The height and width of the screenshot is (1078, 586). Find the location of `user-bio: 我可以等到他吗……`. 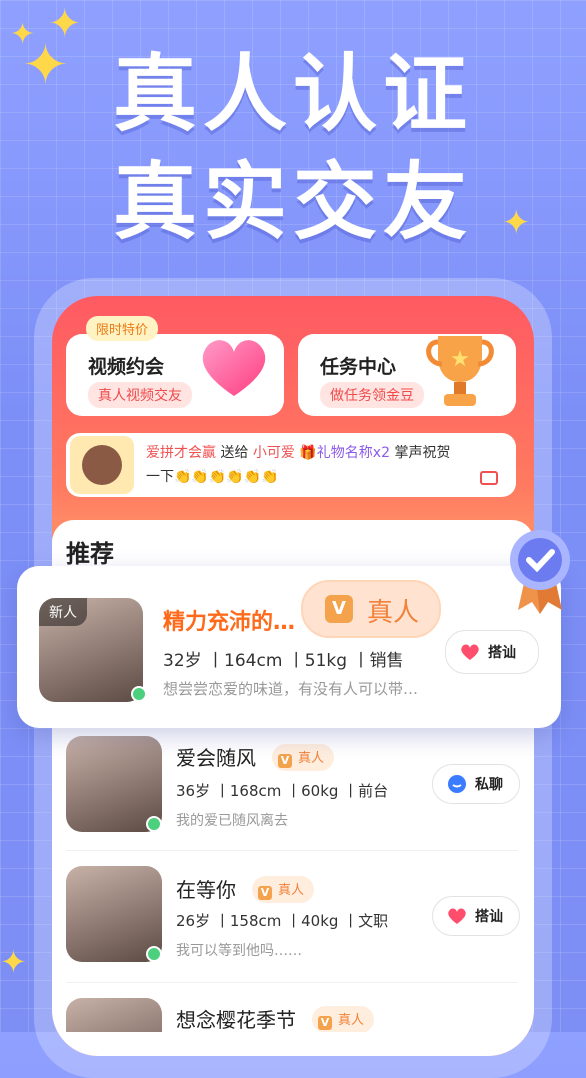

user-bio: 我可以等到他吗…… is located at coordinates (239, 951).